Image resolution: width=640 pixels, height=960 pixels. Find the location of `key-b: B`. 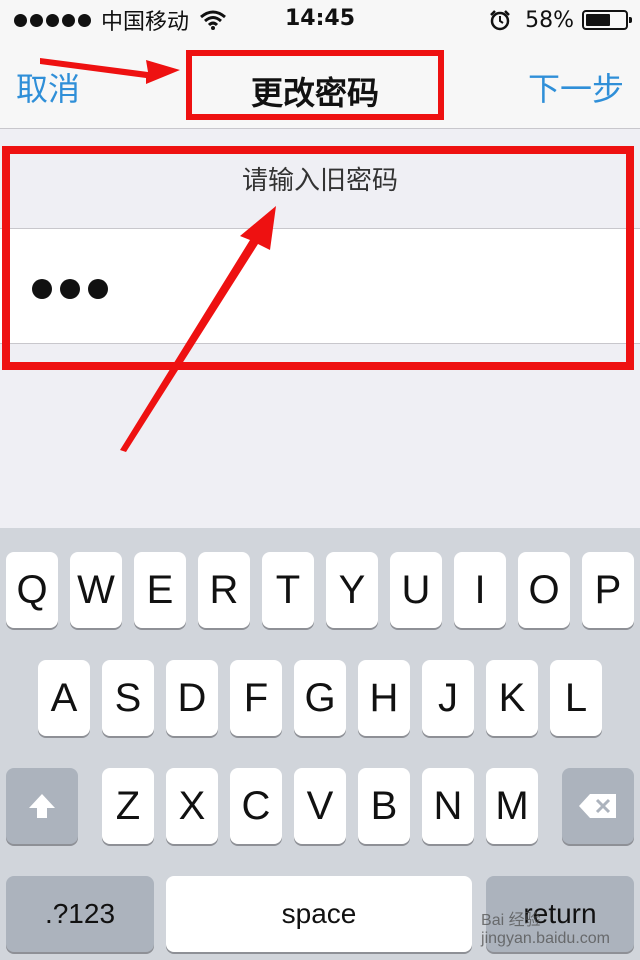

key-b: B is located at coordinates (384, 806).